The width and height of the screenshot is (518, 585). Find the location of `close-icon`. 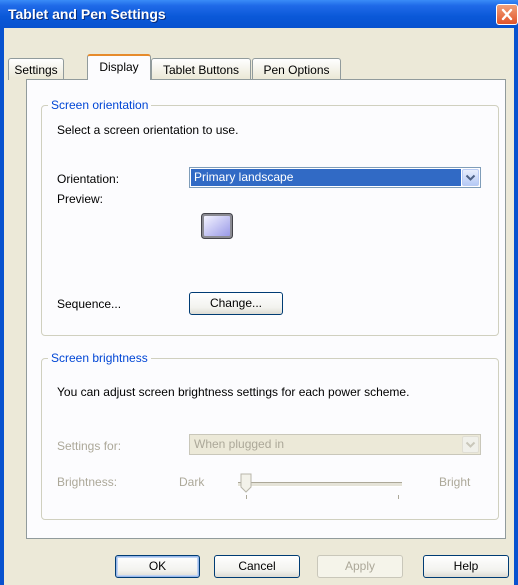

close-icon is located at coordinates (507, 14).